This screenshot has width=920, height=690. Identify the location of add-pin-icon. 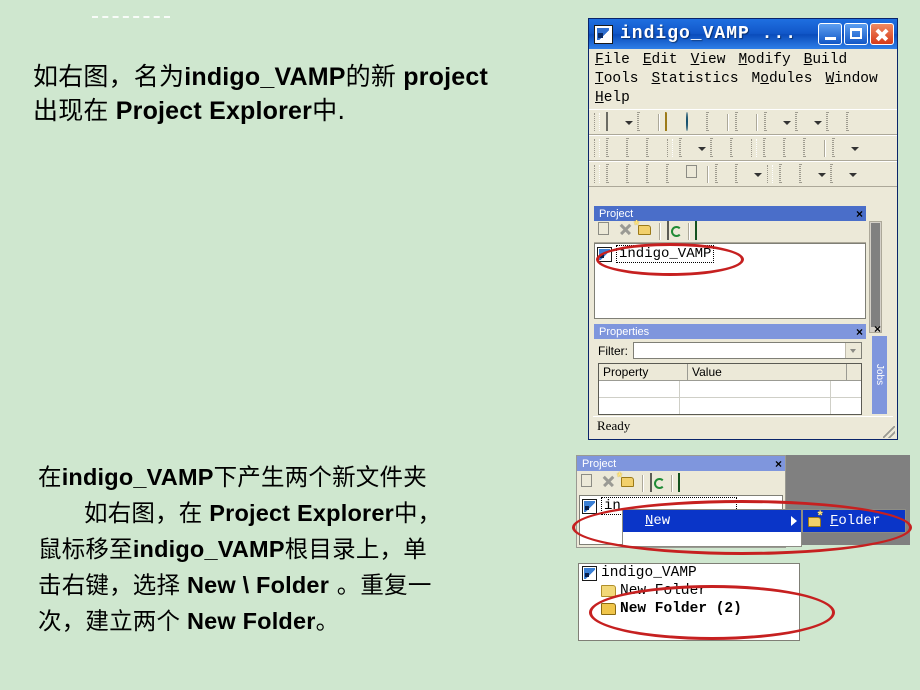
(633, 173).